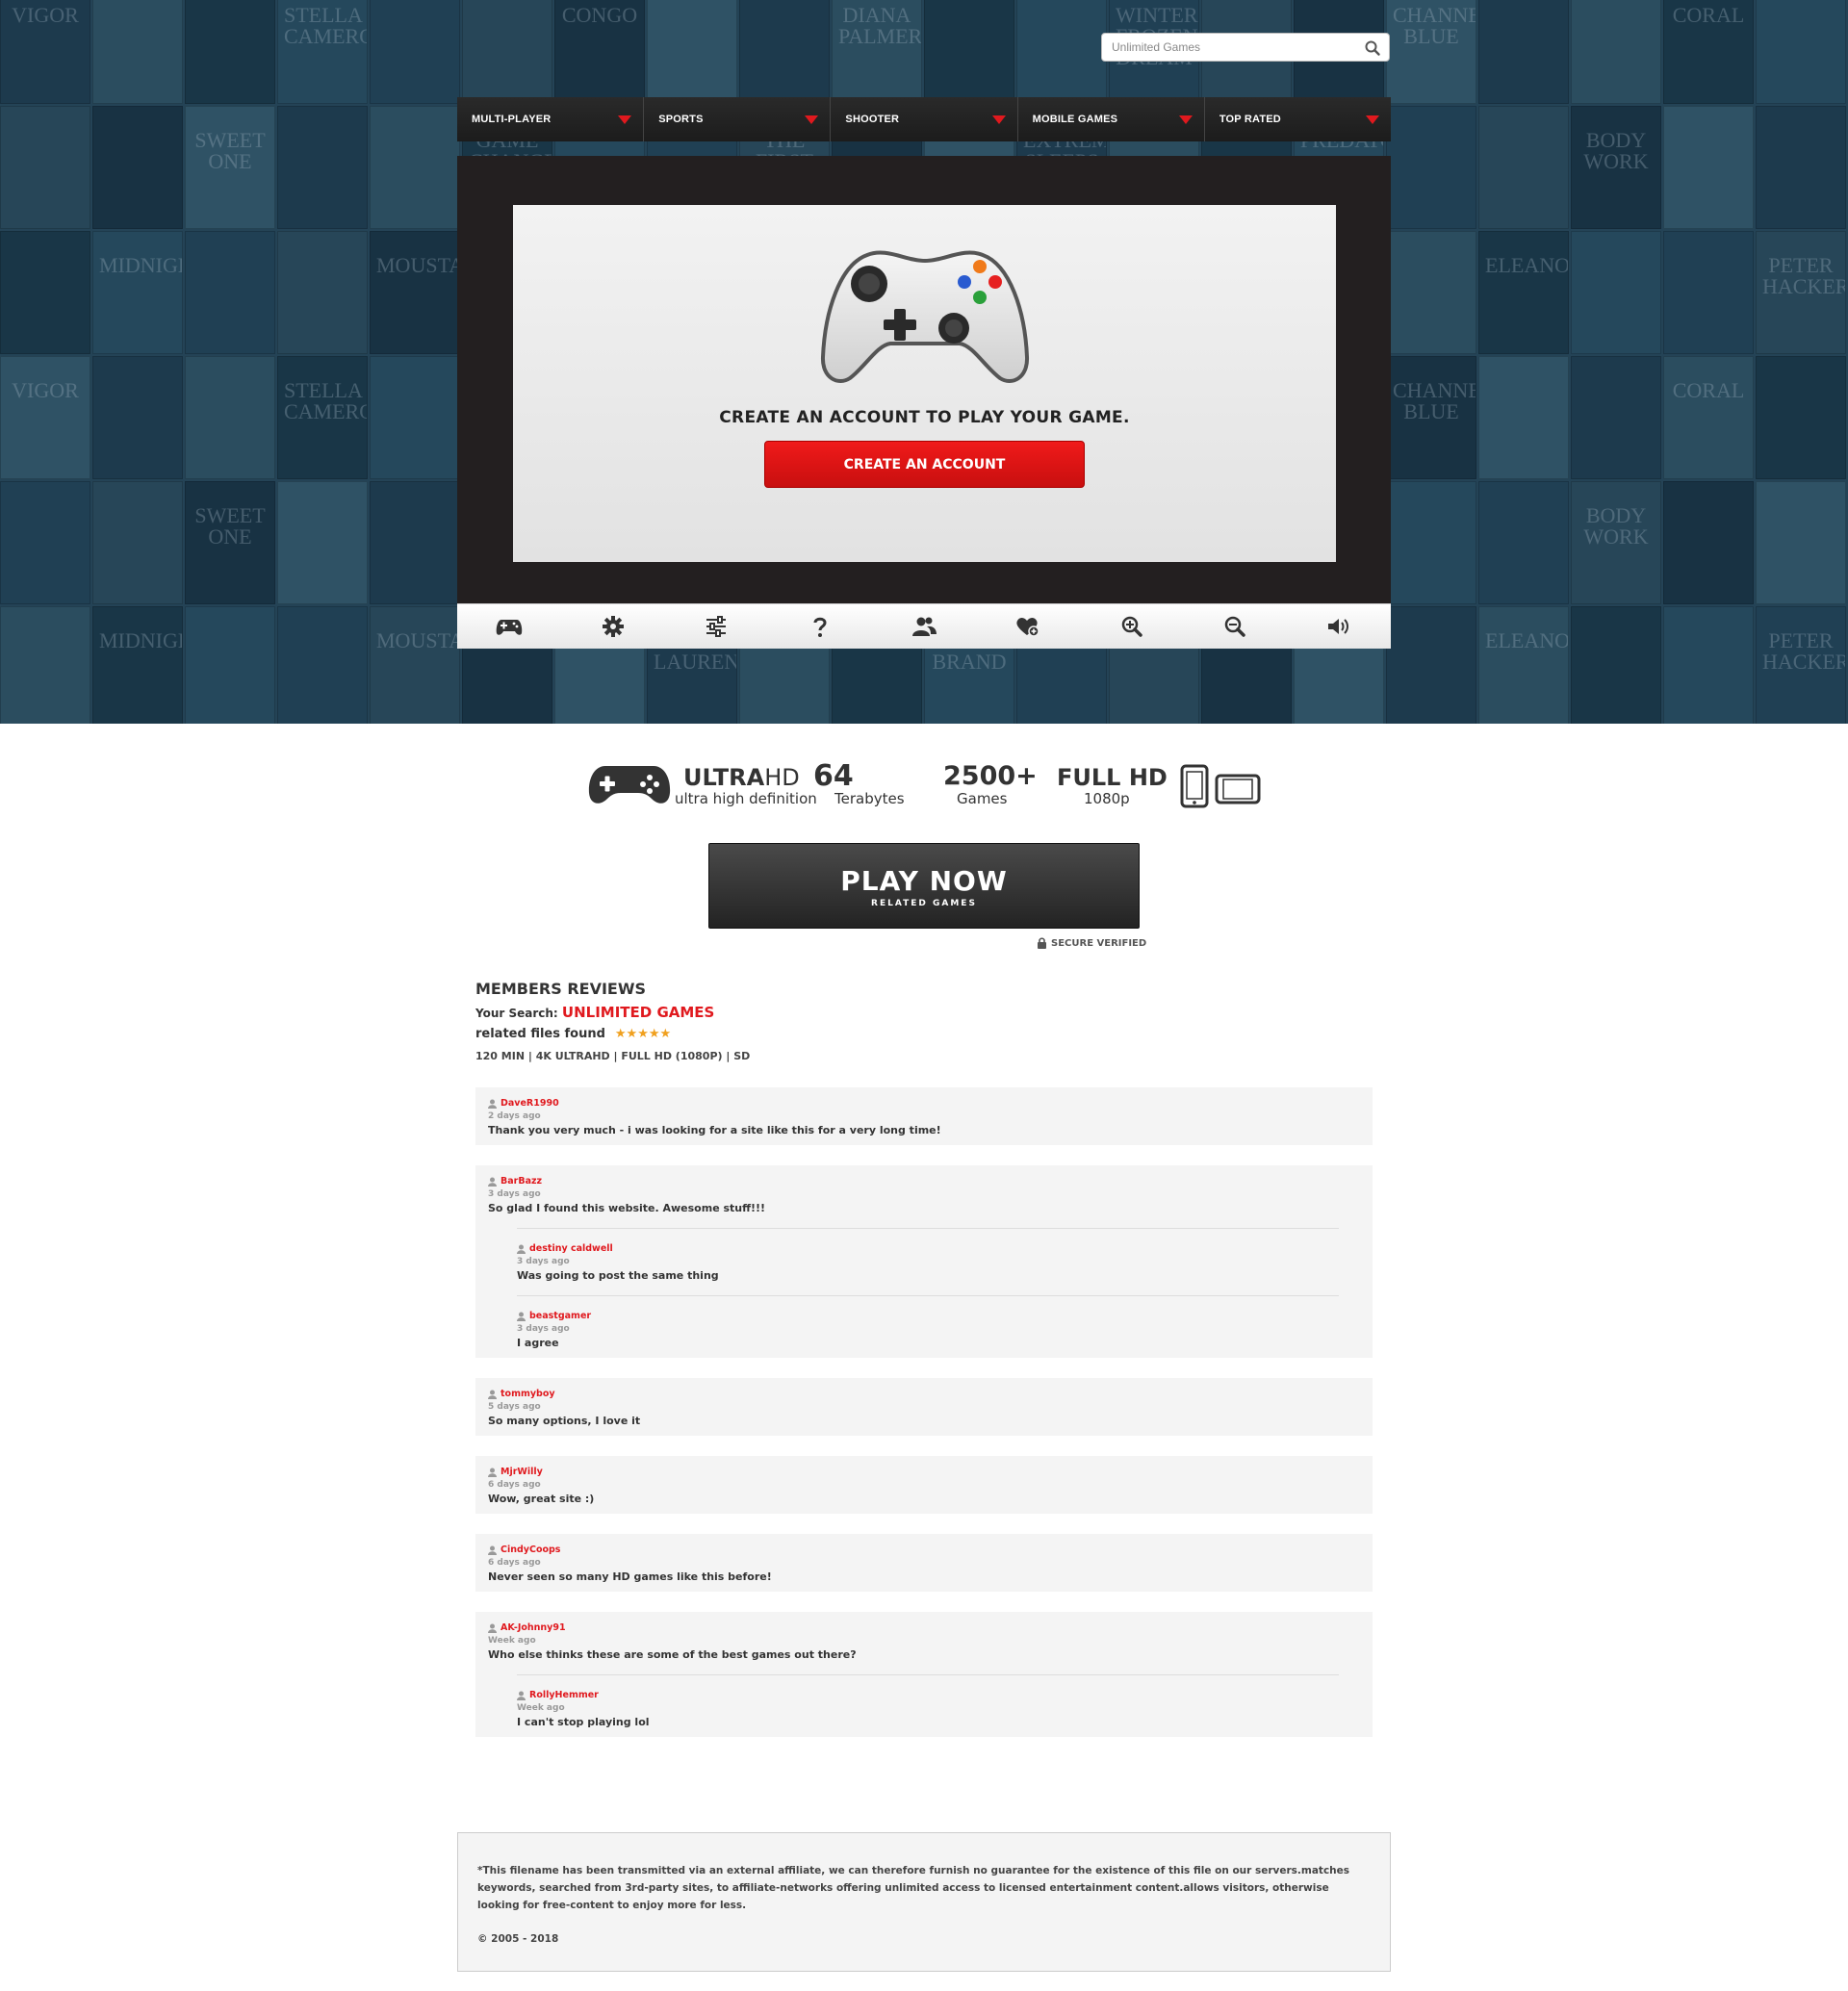 Image resolution: width=1848 pixels, height=1991 pixels. I want to click on tool-zoom-in, so click(1132, 626).